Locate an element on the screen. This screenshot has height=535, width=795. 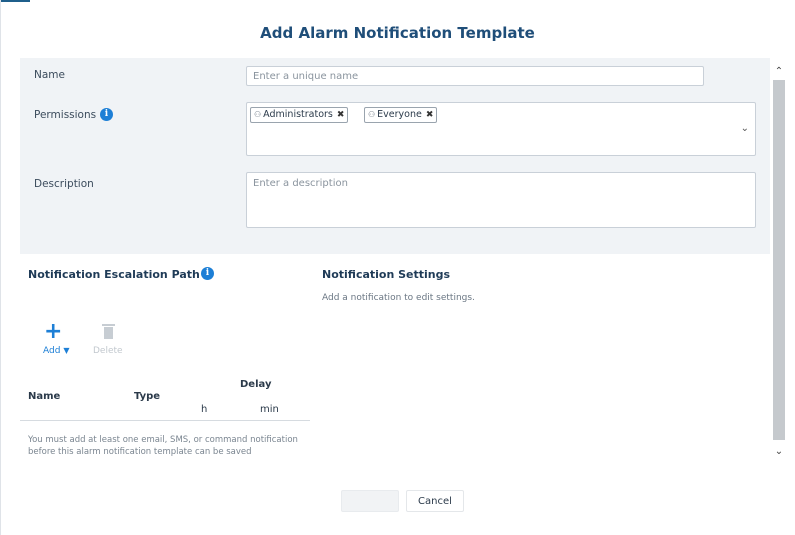
scrollbar-thumb is located at coordinates (779, 260).